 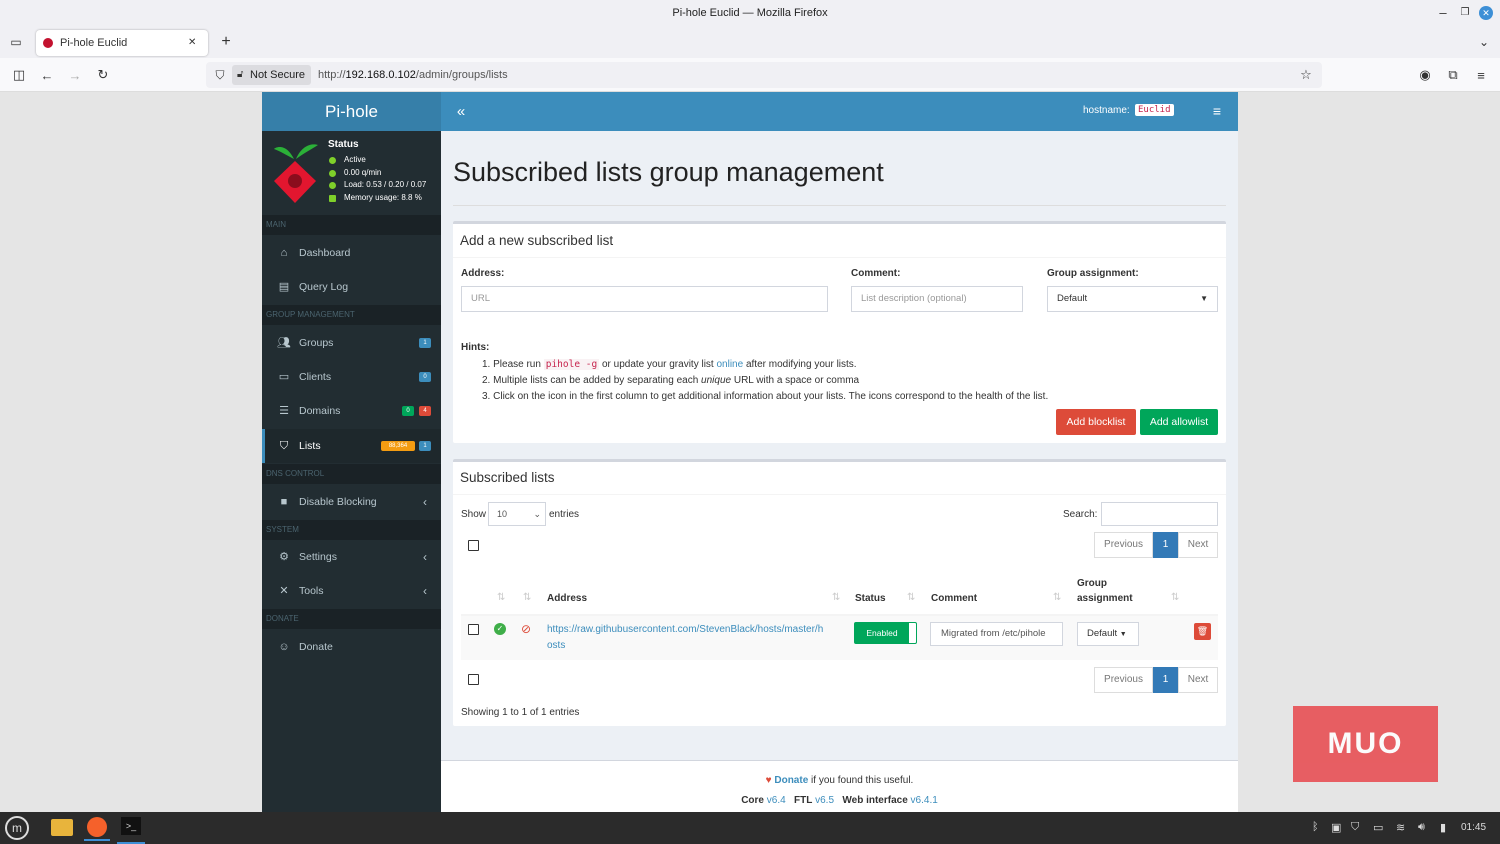 What do you see at coordinates (1217, 111) in the screenshot?
I see `hamburger-menu-icon: ≡` at bounding box center [1217, 111].